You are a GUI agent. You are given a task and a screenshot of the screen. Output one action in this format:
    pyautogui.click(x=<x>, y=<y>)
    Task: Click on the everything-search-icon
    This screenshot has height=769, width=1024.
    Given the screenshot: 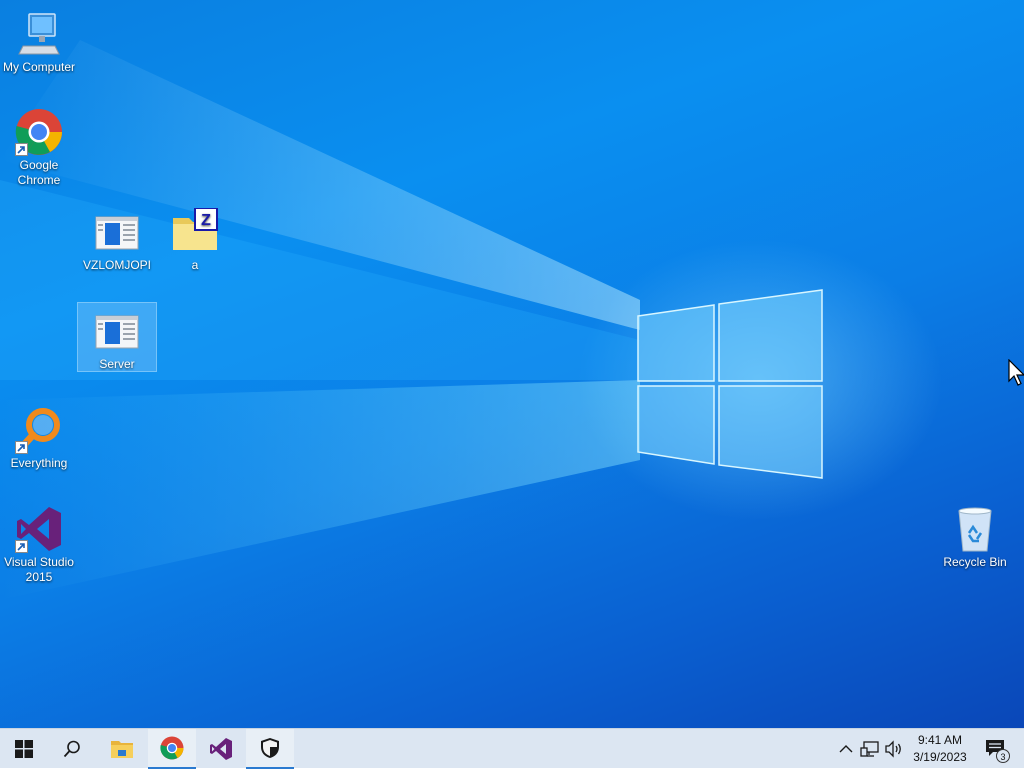 What is the action you would take?
    pyautogui.click(x=39, y=430)
    